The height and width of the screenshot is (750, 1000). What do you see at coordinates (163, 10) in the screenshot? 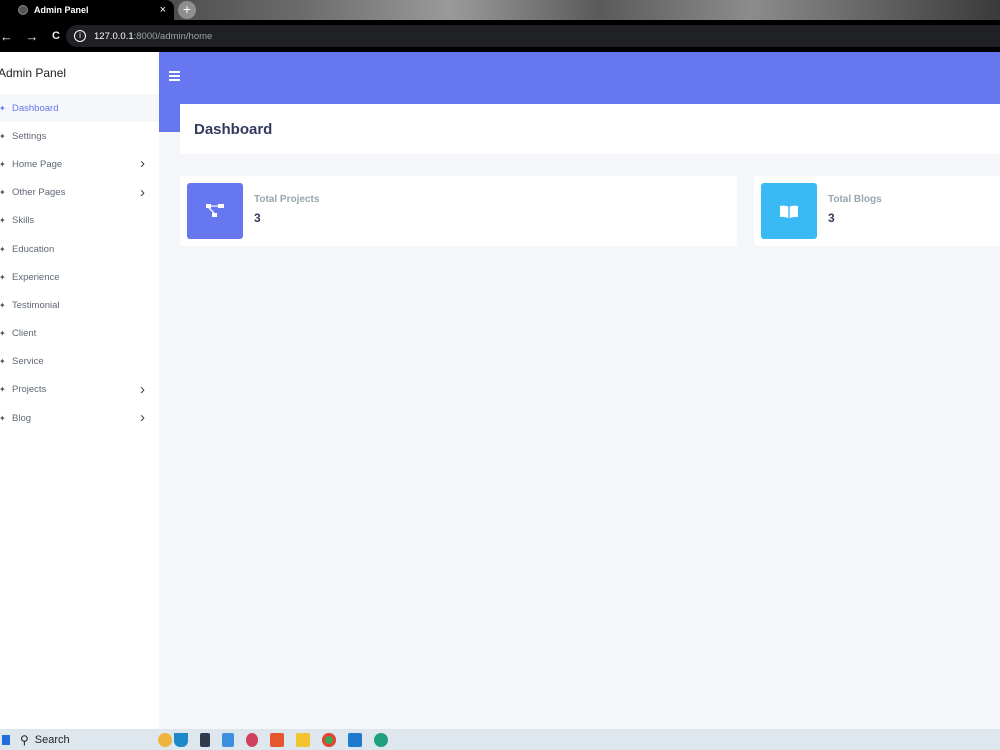
I see `tab-close-button: ×` at bounding box center [163, 10].